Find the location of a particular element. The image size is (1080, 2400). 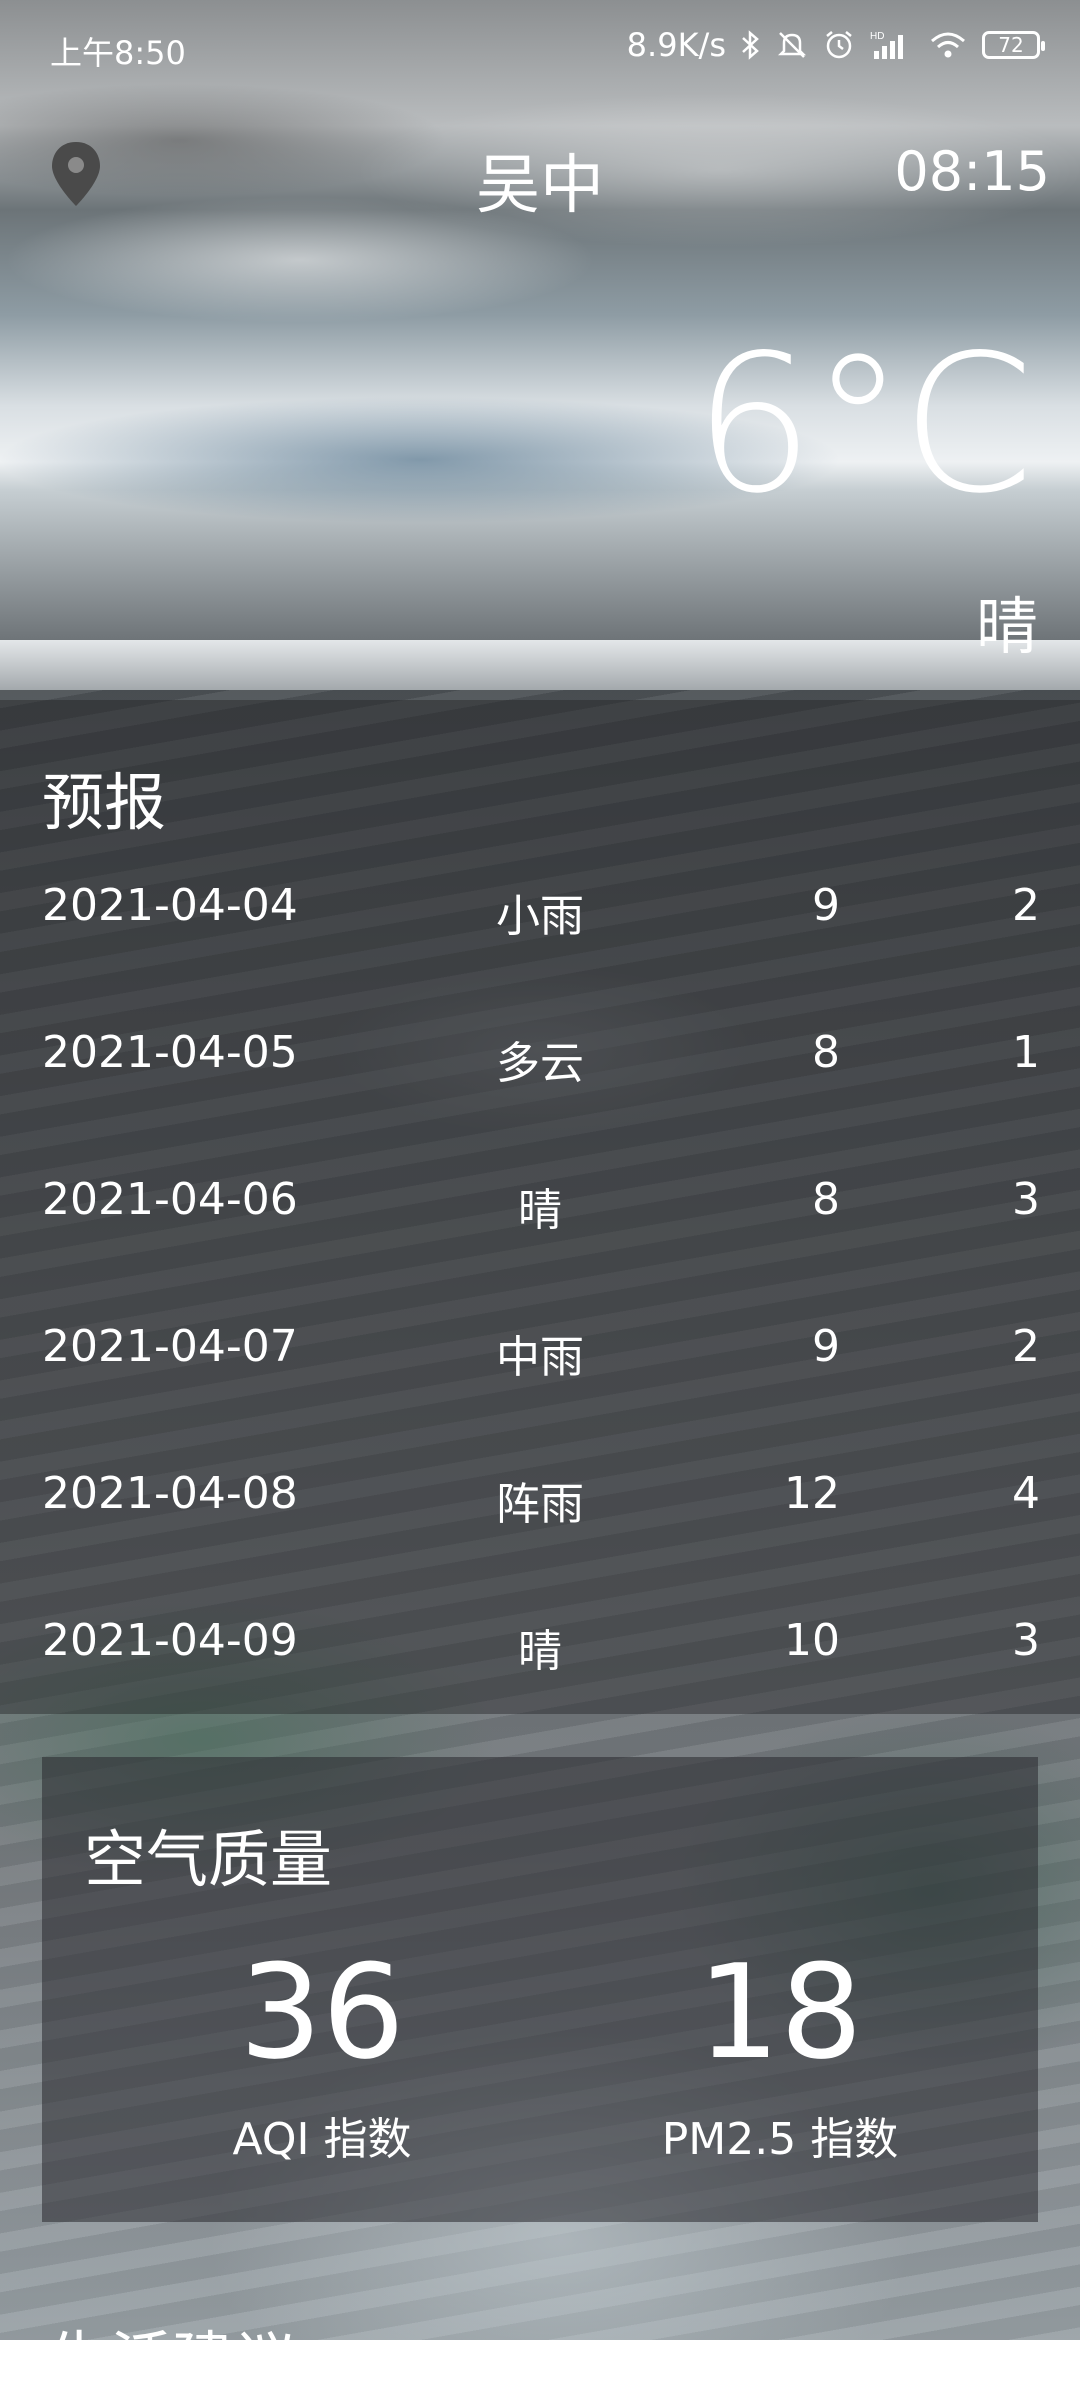

status-icons: 8.9K/s HD 72 is located at coordinates (835, 45).